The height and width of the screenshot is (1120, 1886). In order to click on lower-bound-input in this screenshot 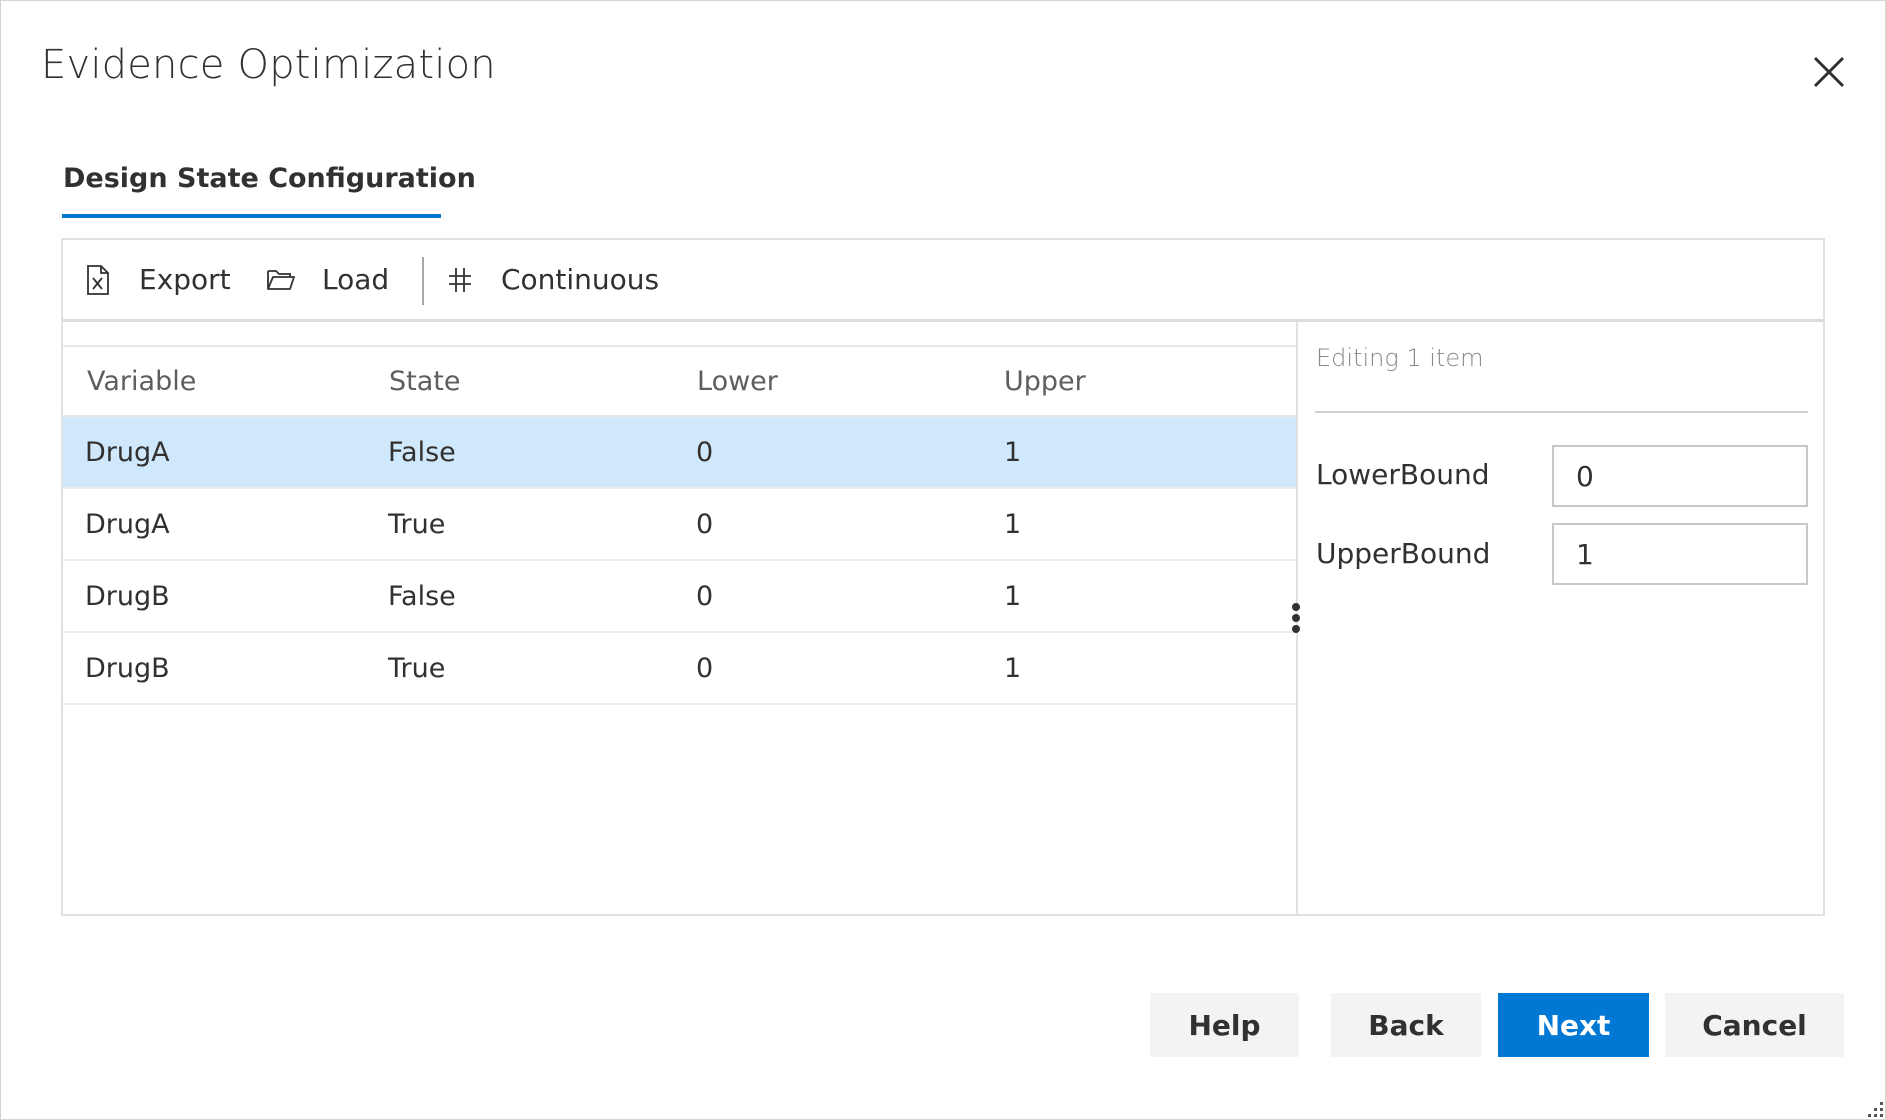, I will do `click(1680, 476)`.